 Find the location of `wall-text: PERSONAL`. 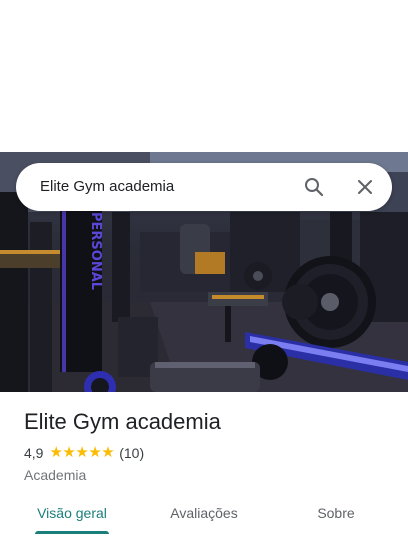

wall-text: PERSONAL is located at coordinates (95, 251).